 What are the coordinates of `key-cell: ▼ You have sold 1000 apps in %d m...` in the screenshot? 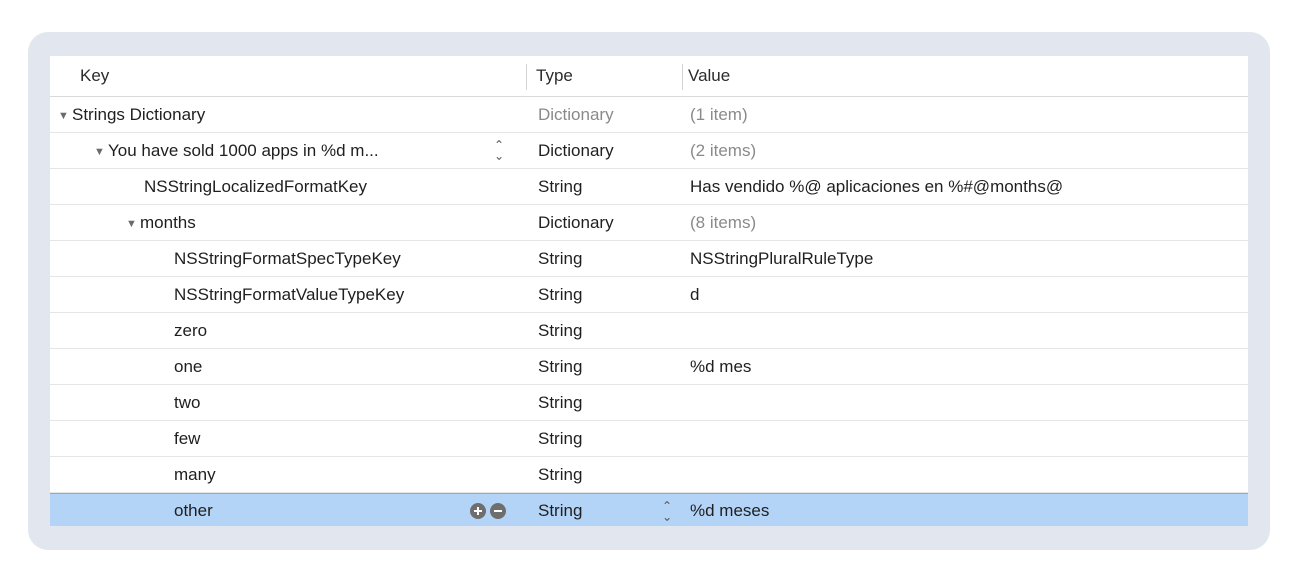 It's located at (236, 151).